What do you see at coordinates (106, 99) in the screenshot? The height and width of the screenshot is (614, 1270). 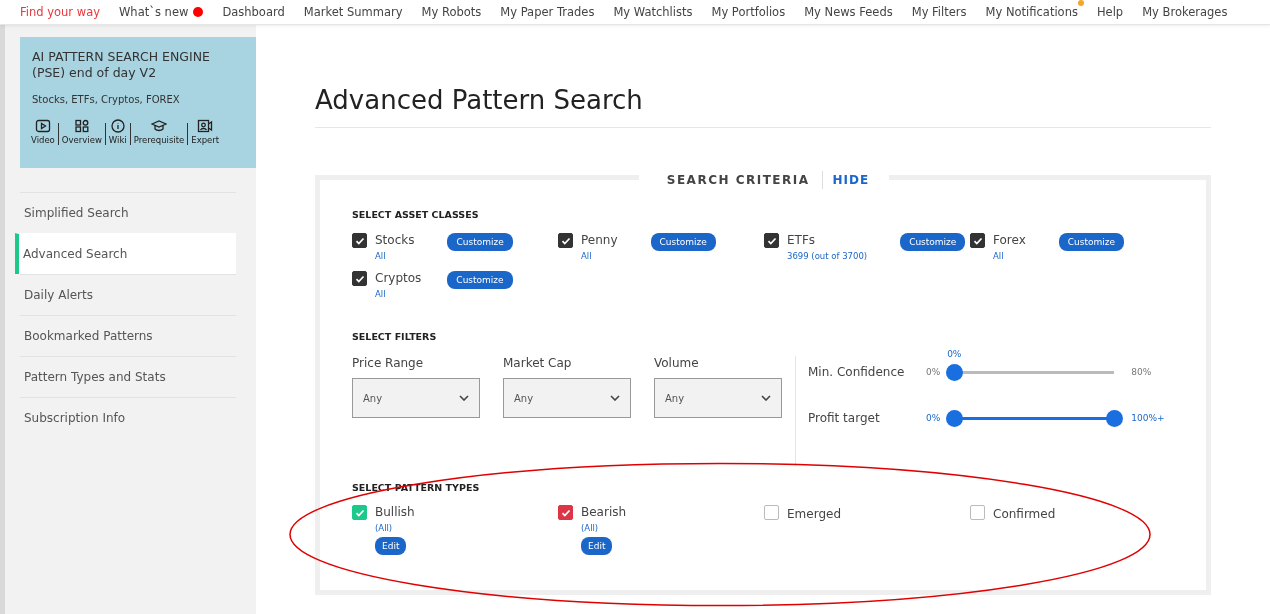 I see `product-subtitle: Stocks, ETFs, Cryptos, FOREX` at bounding box center [106, 99].